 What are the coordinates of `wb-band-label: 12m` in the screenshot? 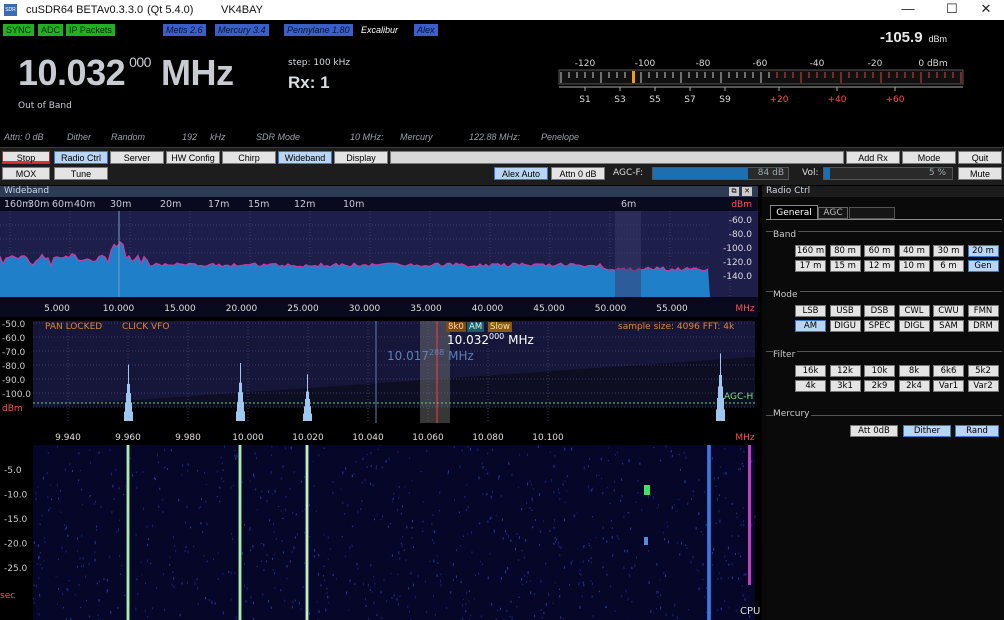 It's located at (304, 204).